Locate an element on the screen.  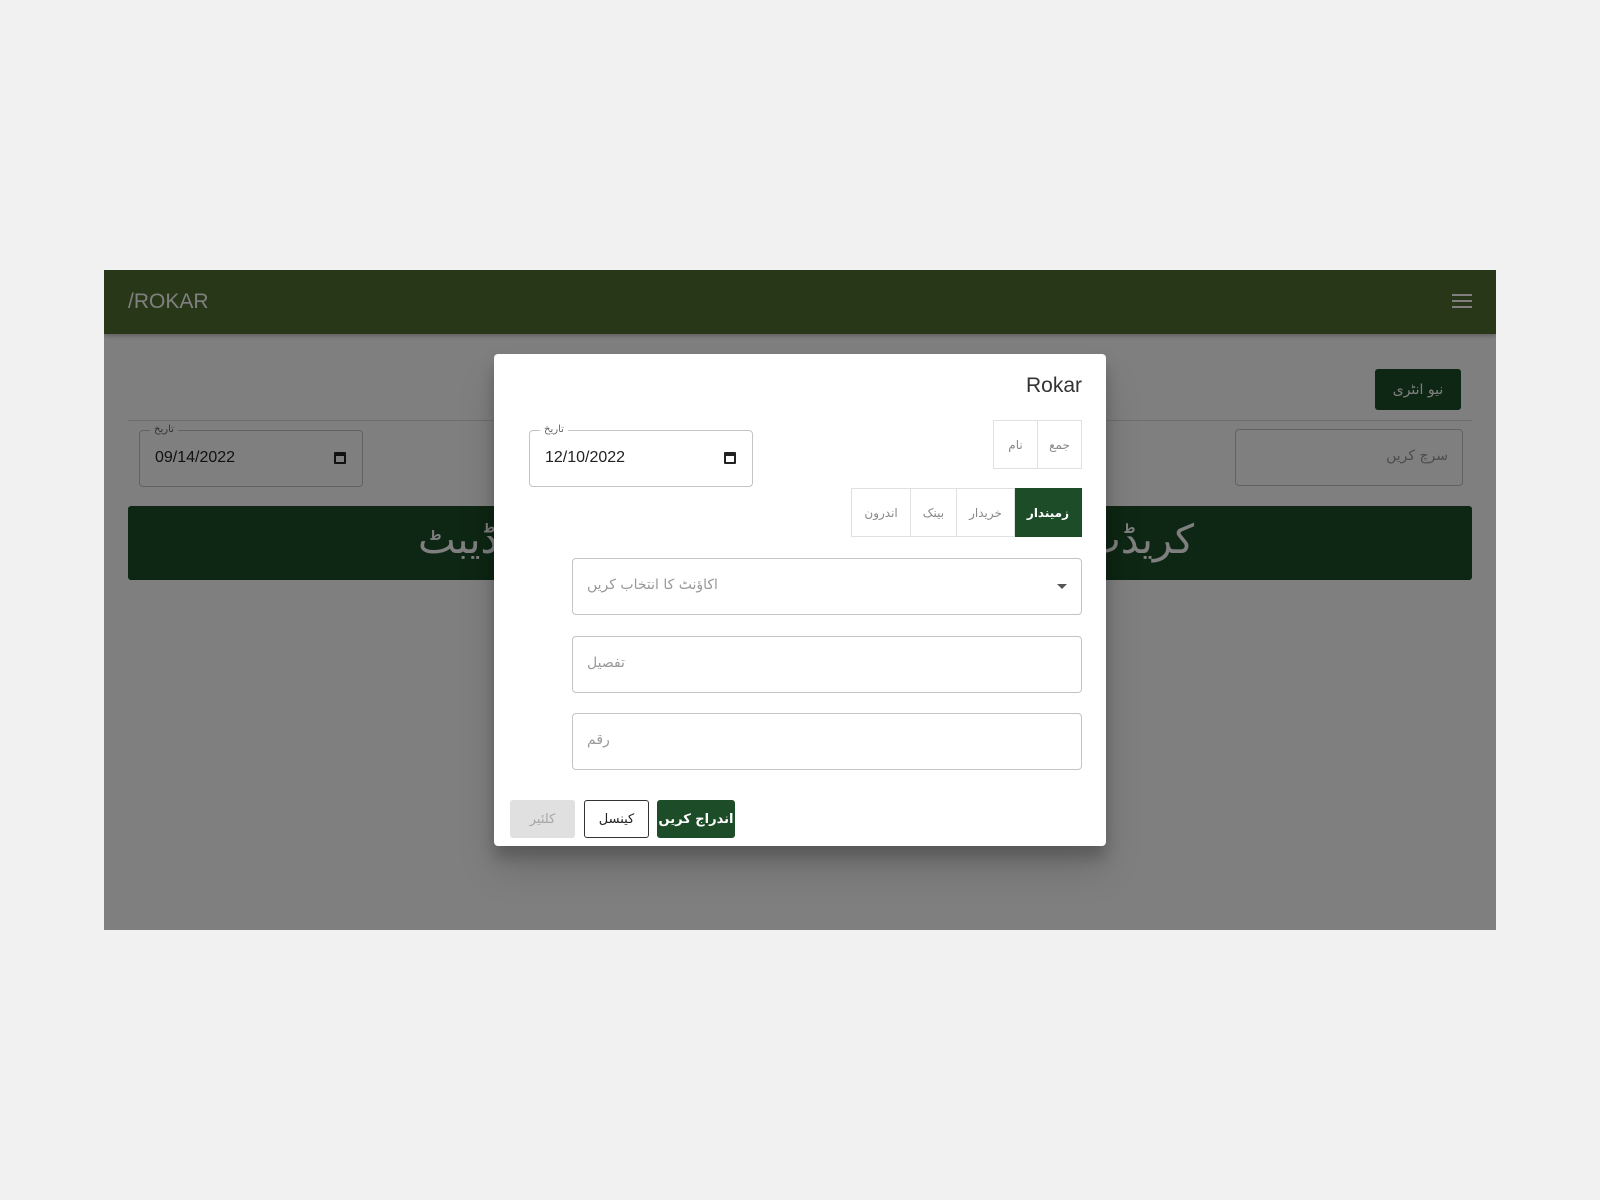
calendar-icon is located at coordinates (730, 458).